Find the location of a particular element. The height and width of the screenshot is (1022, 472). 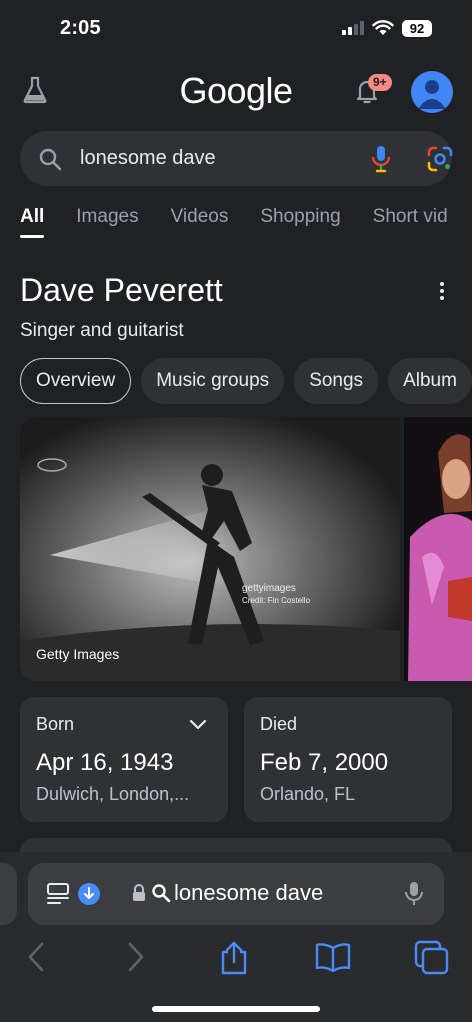

forward-button is located at coordinates (136, 959).